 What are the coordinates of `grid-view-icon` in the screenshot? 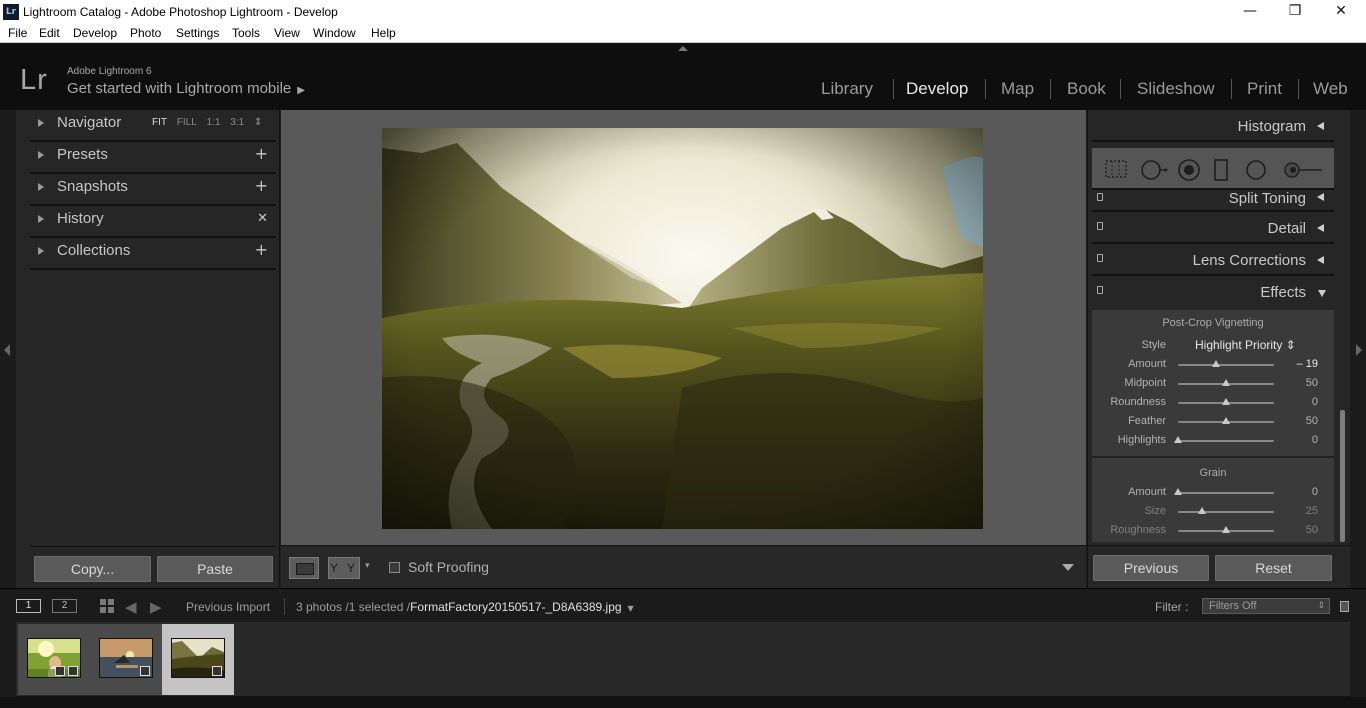 It's located at (107, 606).